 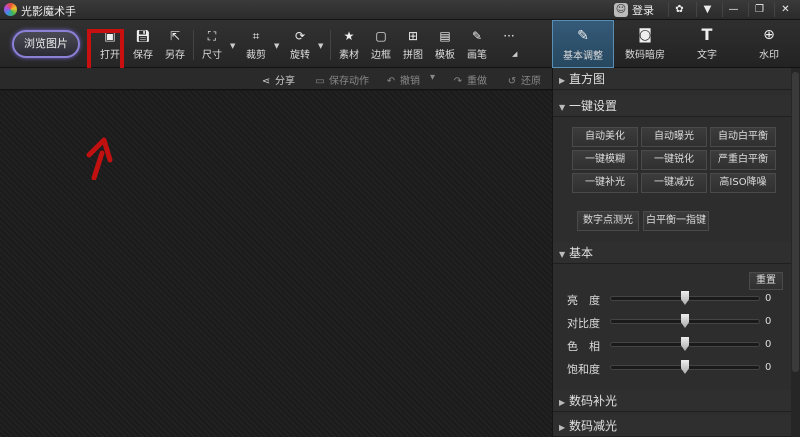 I want to click on action-bar: ⋖ 分享 ▭ 保存动作 ↶ 撤销 ▾ ↷ 重做 ↺ 还原, so click(x=276, y=79).